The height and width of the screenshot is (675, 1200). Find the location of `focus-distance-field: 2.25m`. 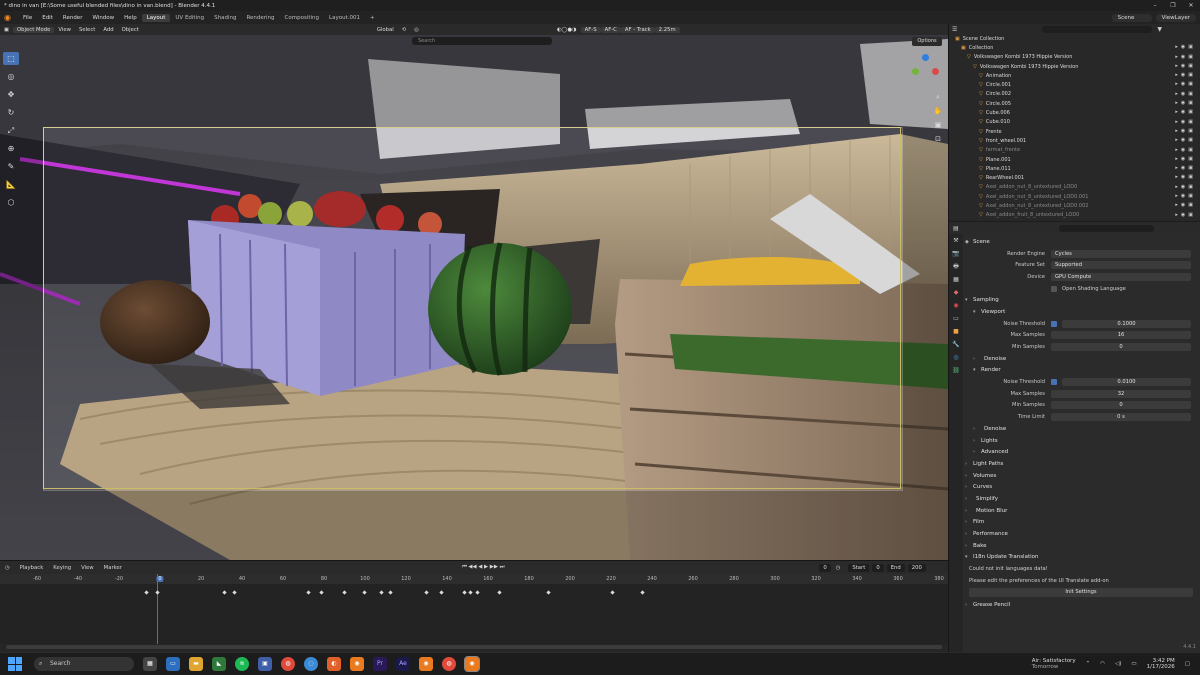

focus-distance-field: 2.25m is located at coordinates (667, 29).